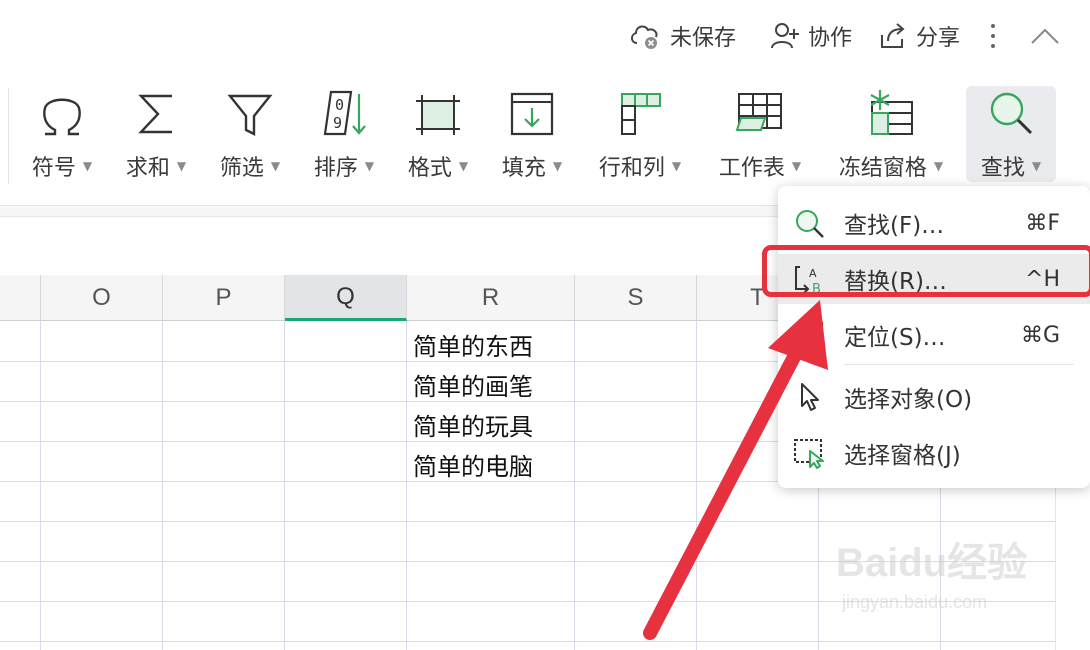 The image size is (1090, 650). I want to click on collab-button: 协作, so click(811, 36).